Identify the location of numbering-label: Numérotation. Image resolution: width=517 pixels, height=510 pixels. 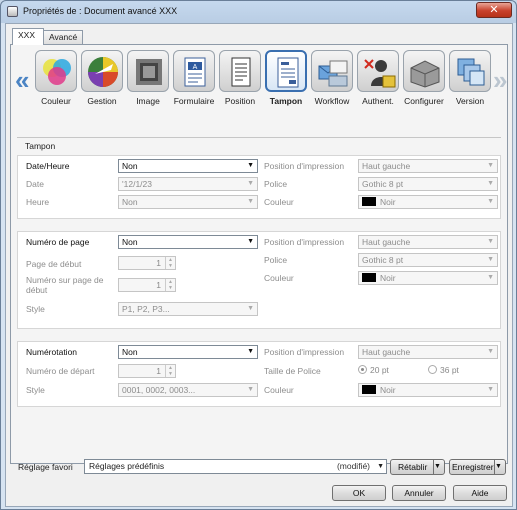
(52, 352).